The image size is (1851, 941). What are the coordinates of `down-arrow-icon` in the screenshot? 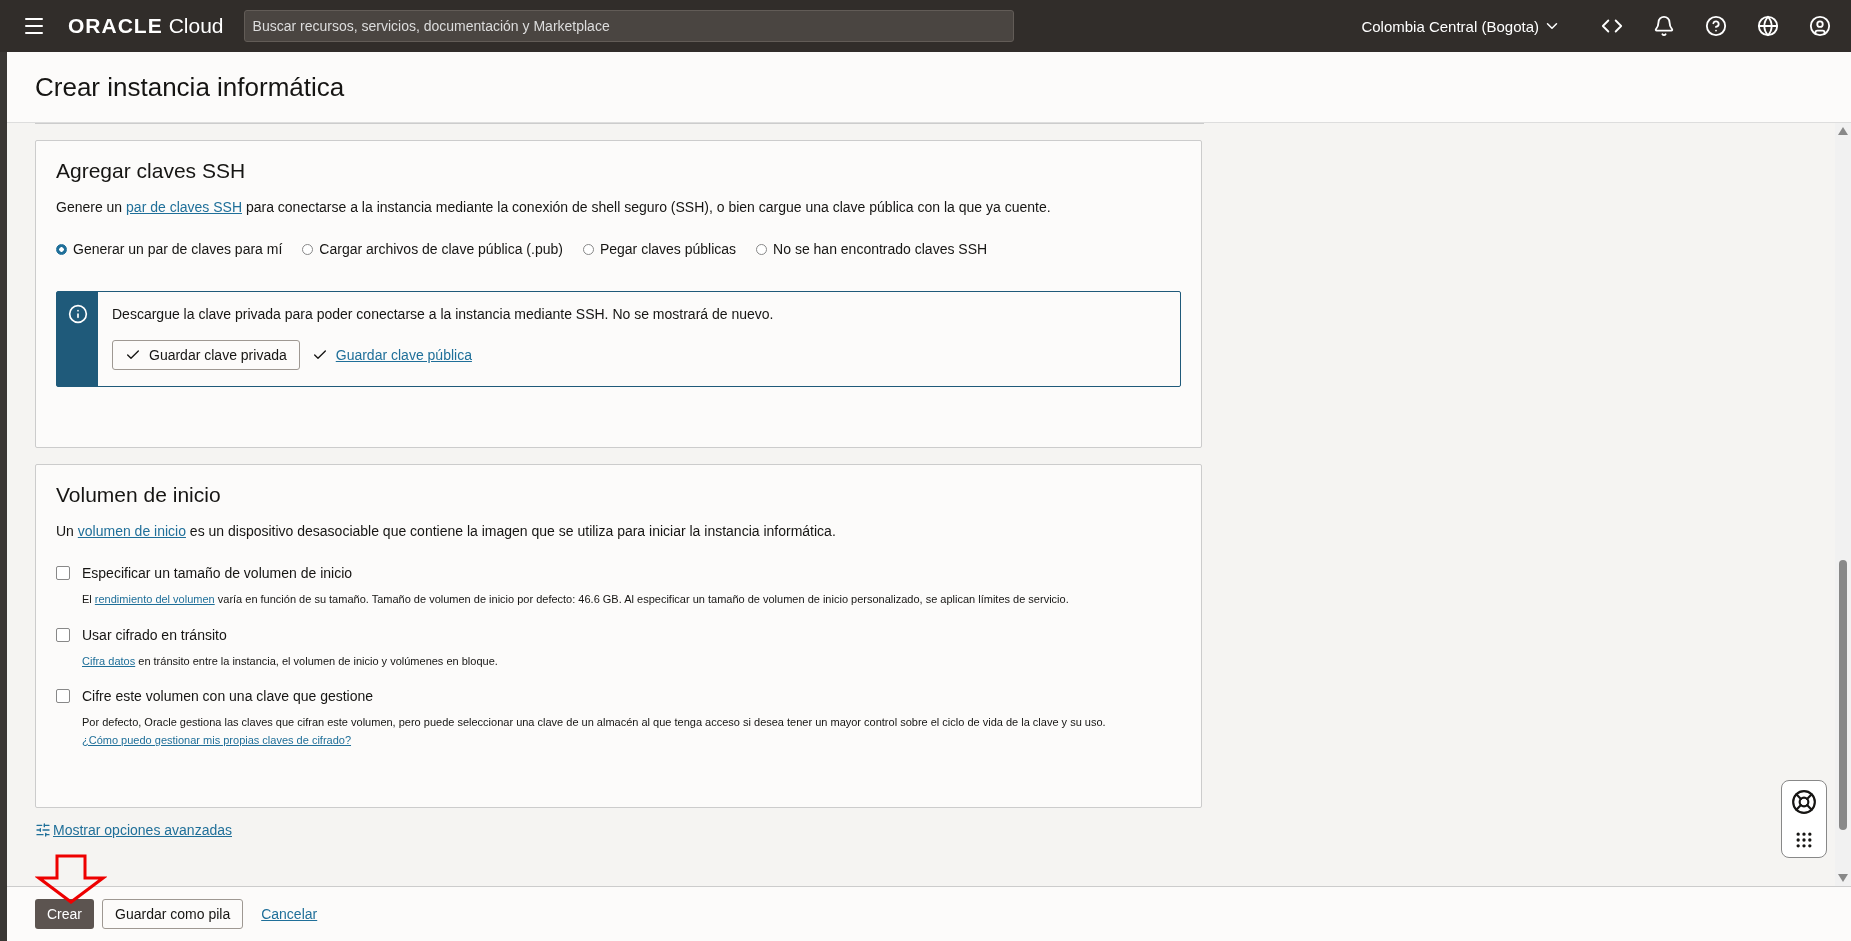 It's located at (71, 879).